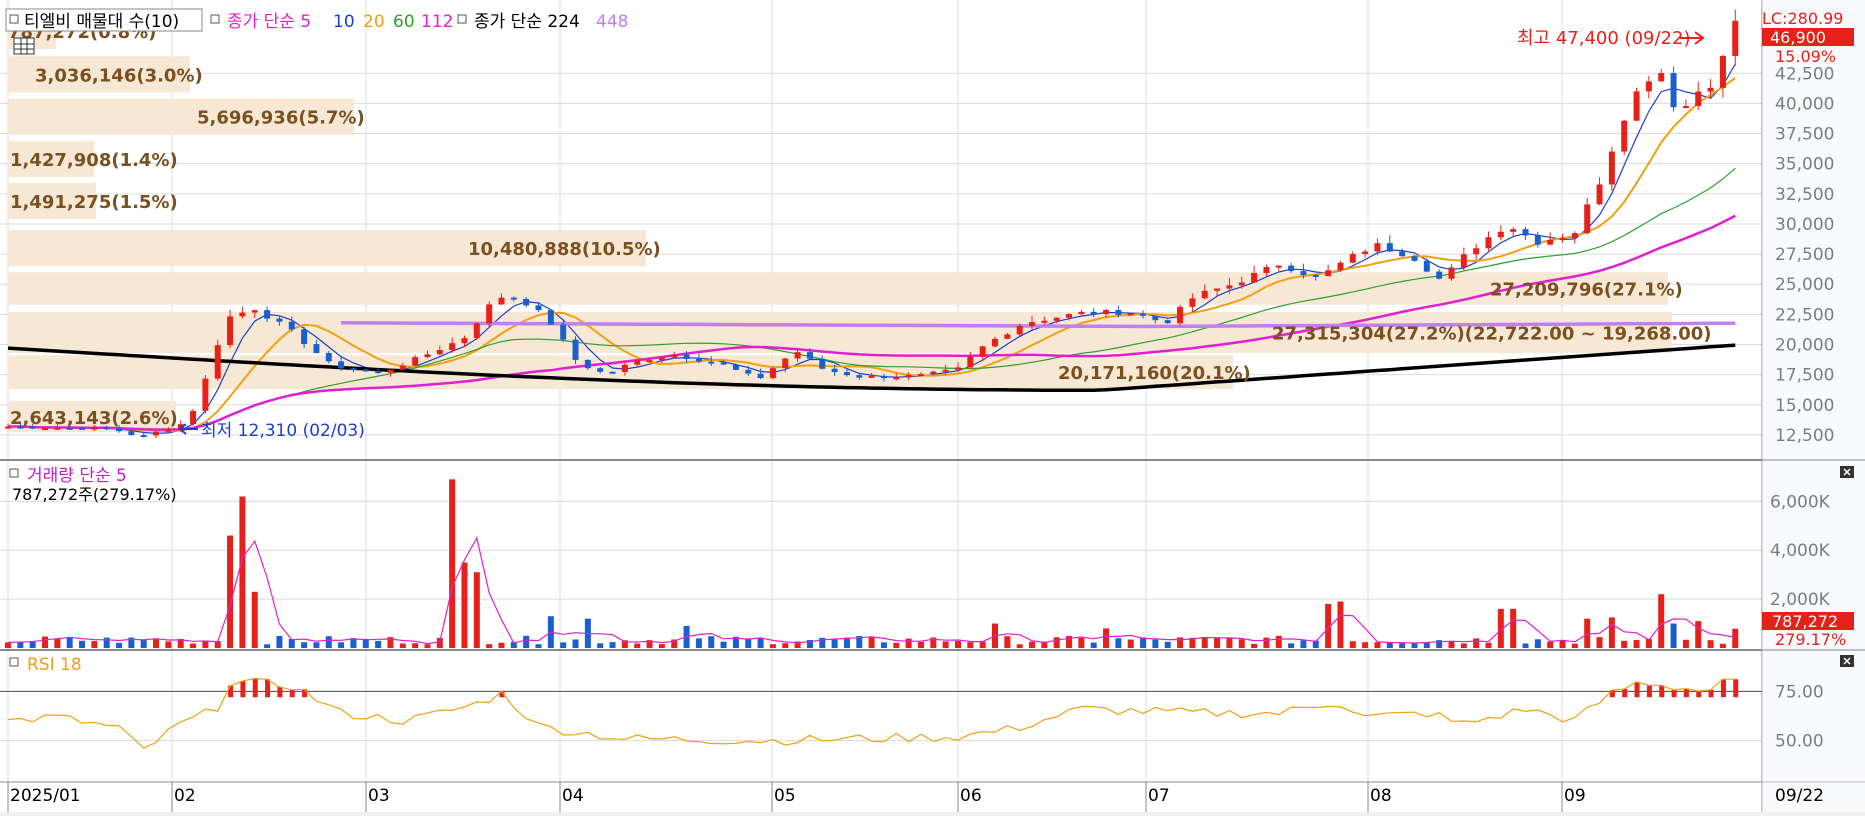 The height and width of the screenshot is (816, 1865). Describe the element at coordinates (101, 22) in the screenshot. I see `legend-profile: 티엘비 매물대 수(10)` at that location.